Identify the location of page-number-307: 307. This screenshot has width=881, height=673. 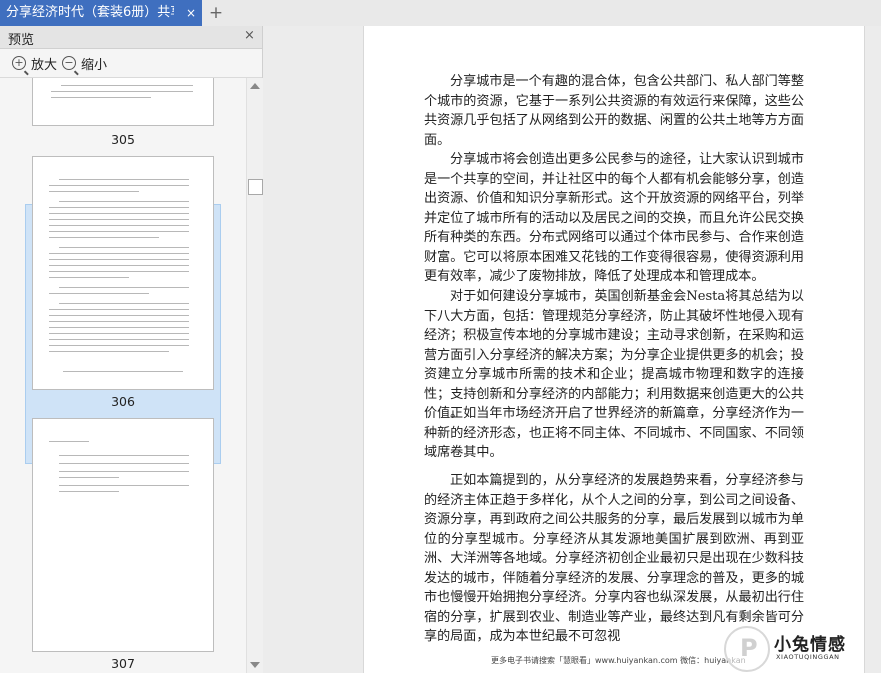
(123, 663).